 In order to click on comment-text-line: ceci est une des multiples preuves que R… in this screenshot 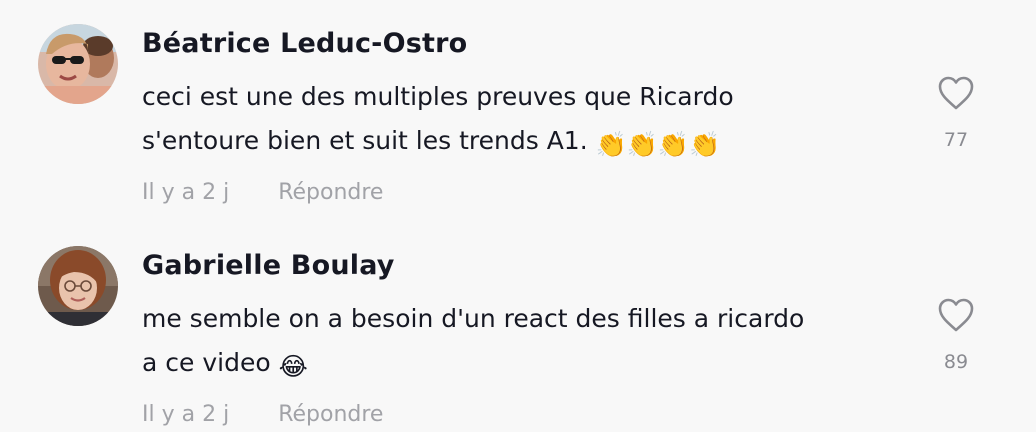, I will do `click(438, 96)`.